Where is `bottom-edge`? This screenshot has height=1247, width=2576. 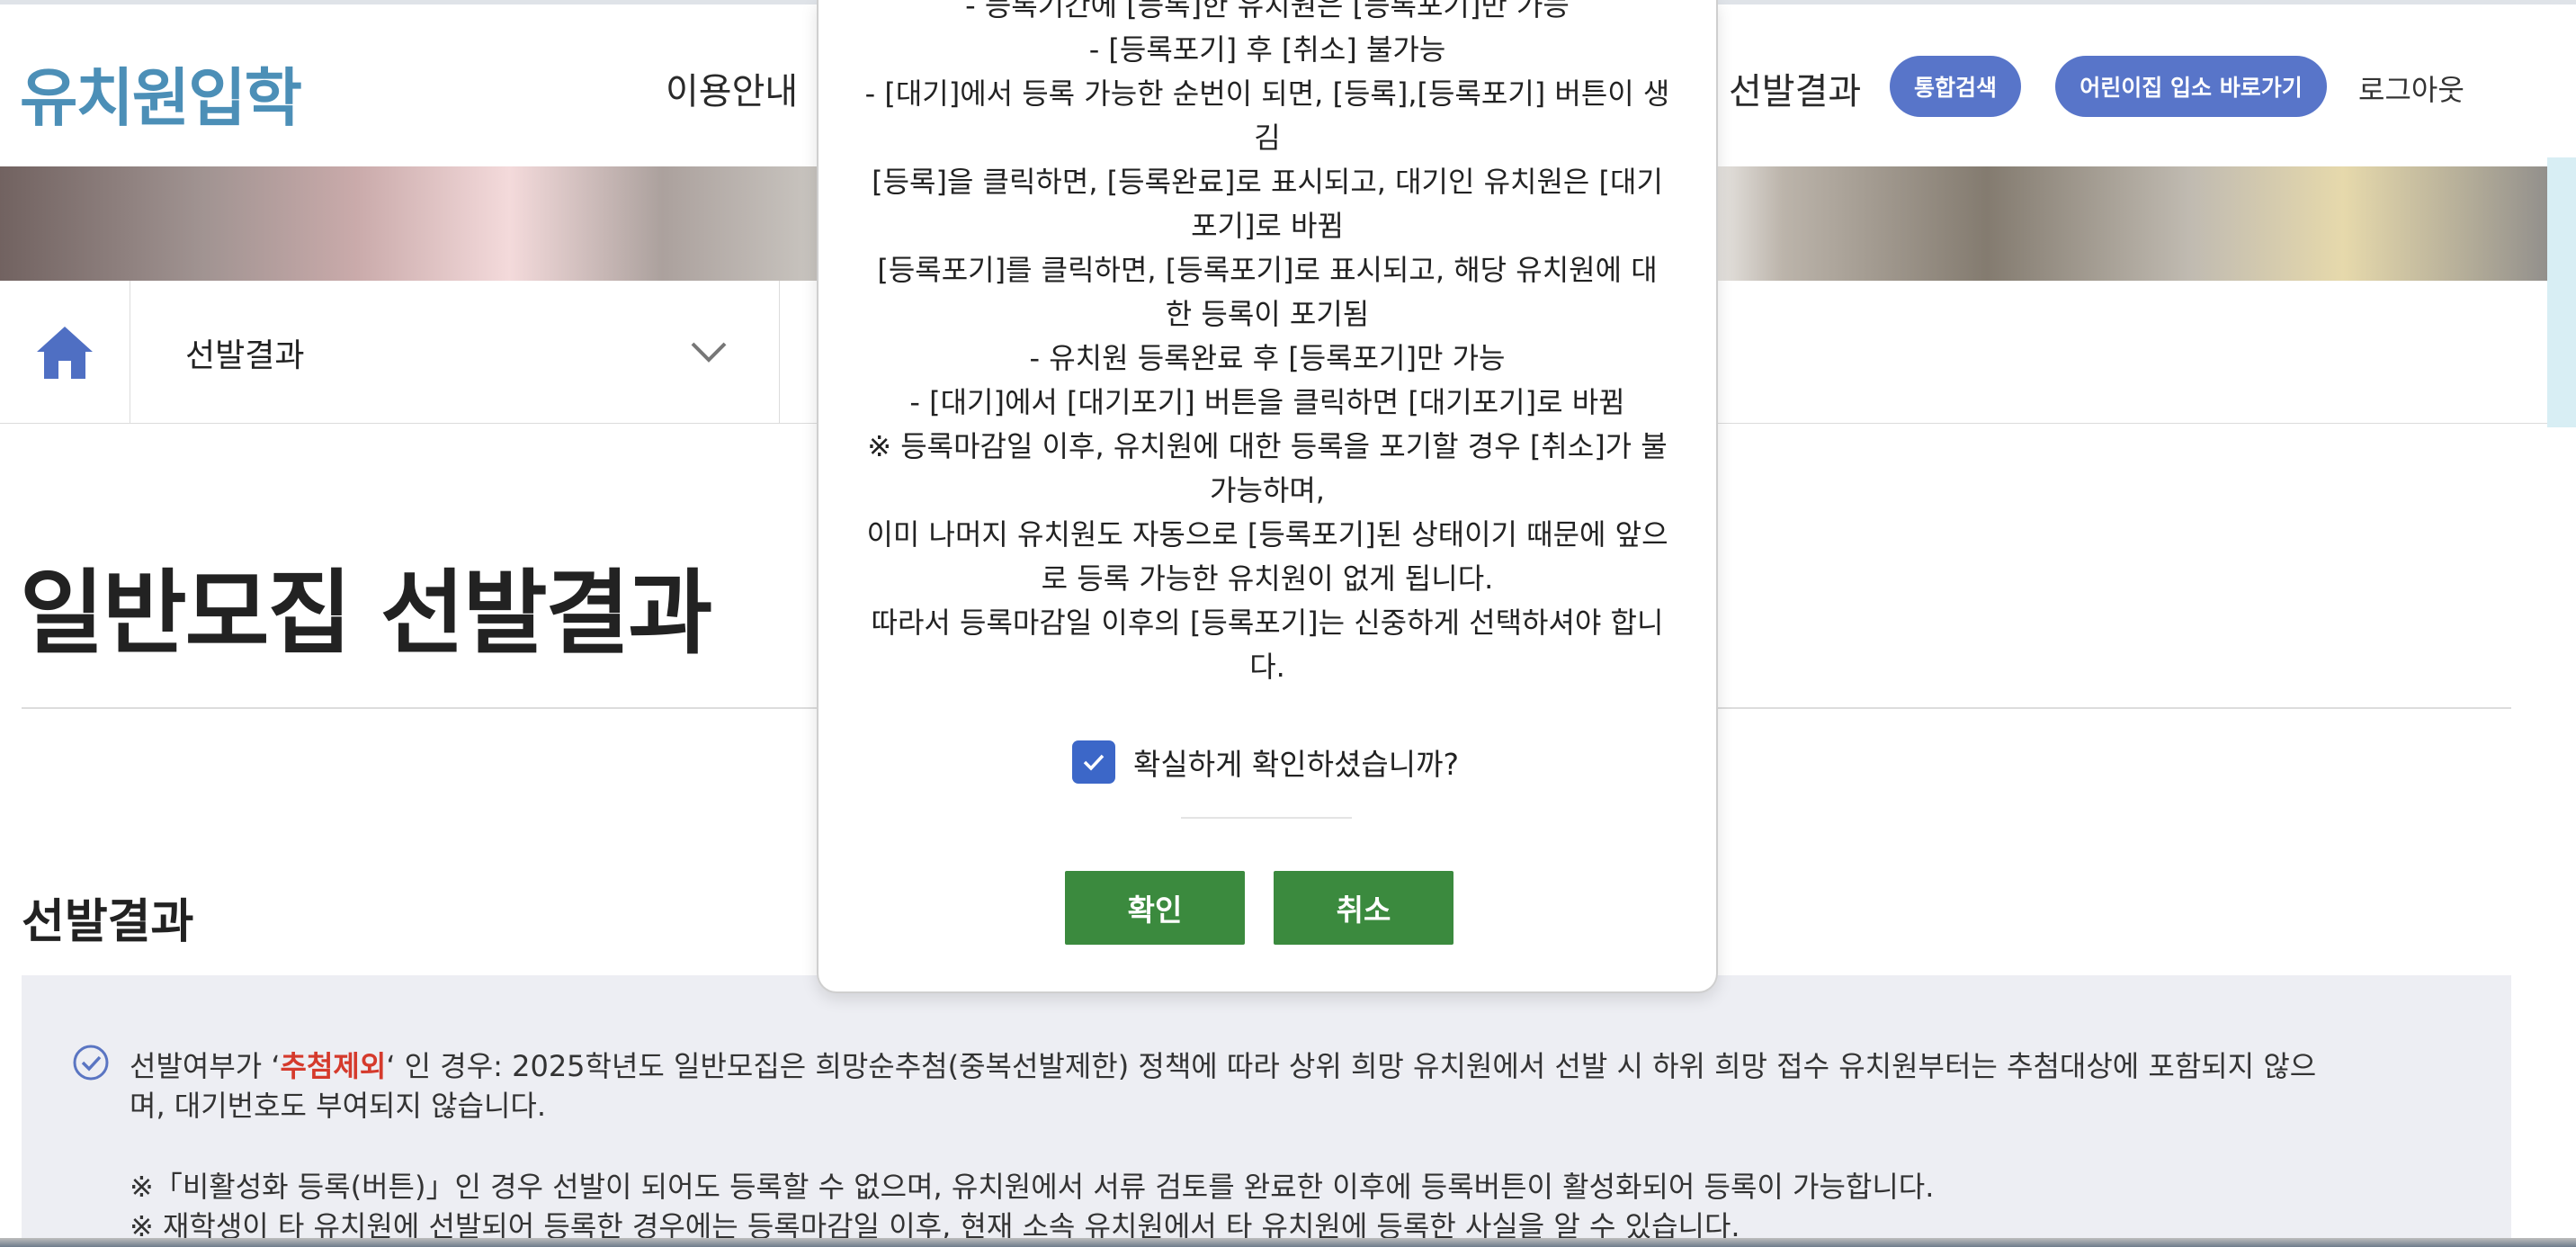 bottom-edge is located at coordinates (1288, 1242).